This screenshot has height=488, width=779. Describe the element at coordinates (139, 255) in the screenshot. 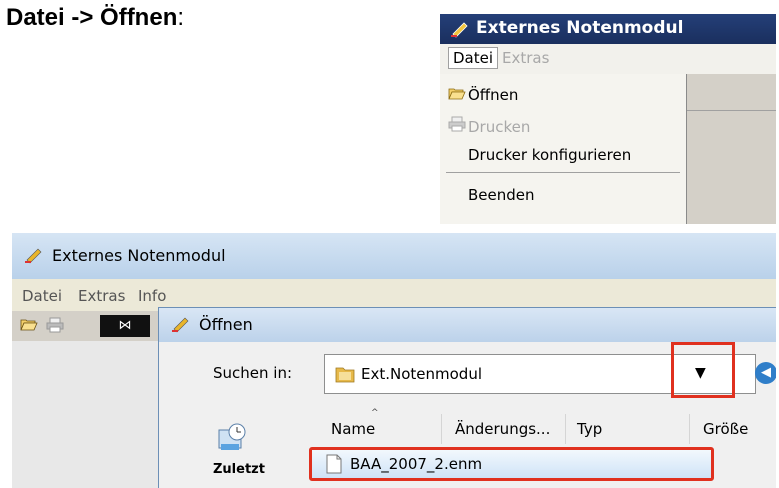

I see `main-window-title: Externes Notenmodul` at that location.